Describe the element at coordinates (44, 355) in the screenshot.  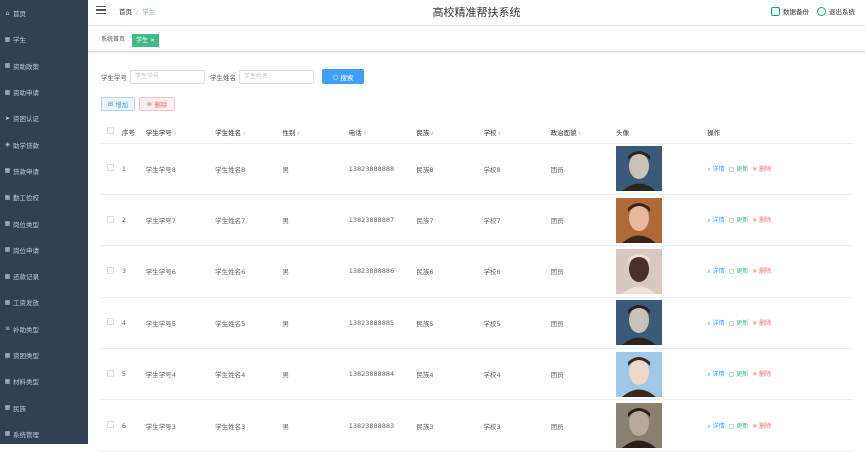
I see `sidebar-item-13: ▦ 资困类型` at that location.